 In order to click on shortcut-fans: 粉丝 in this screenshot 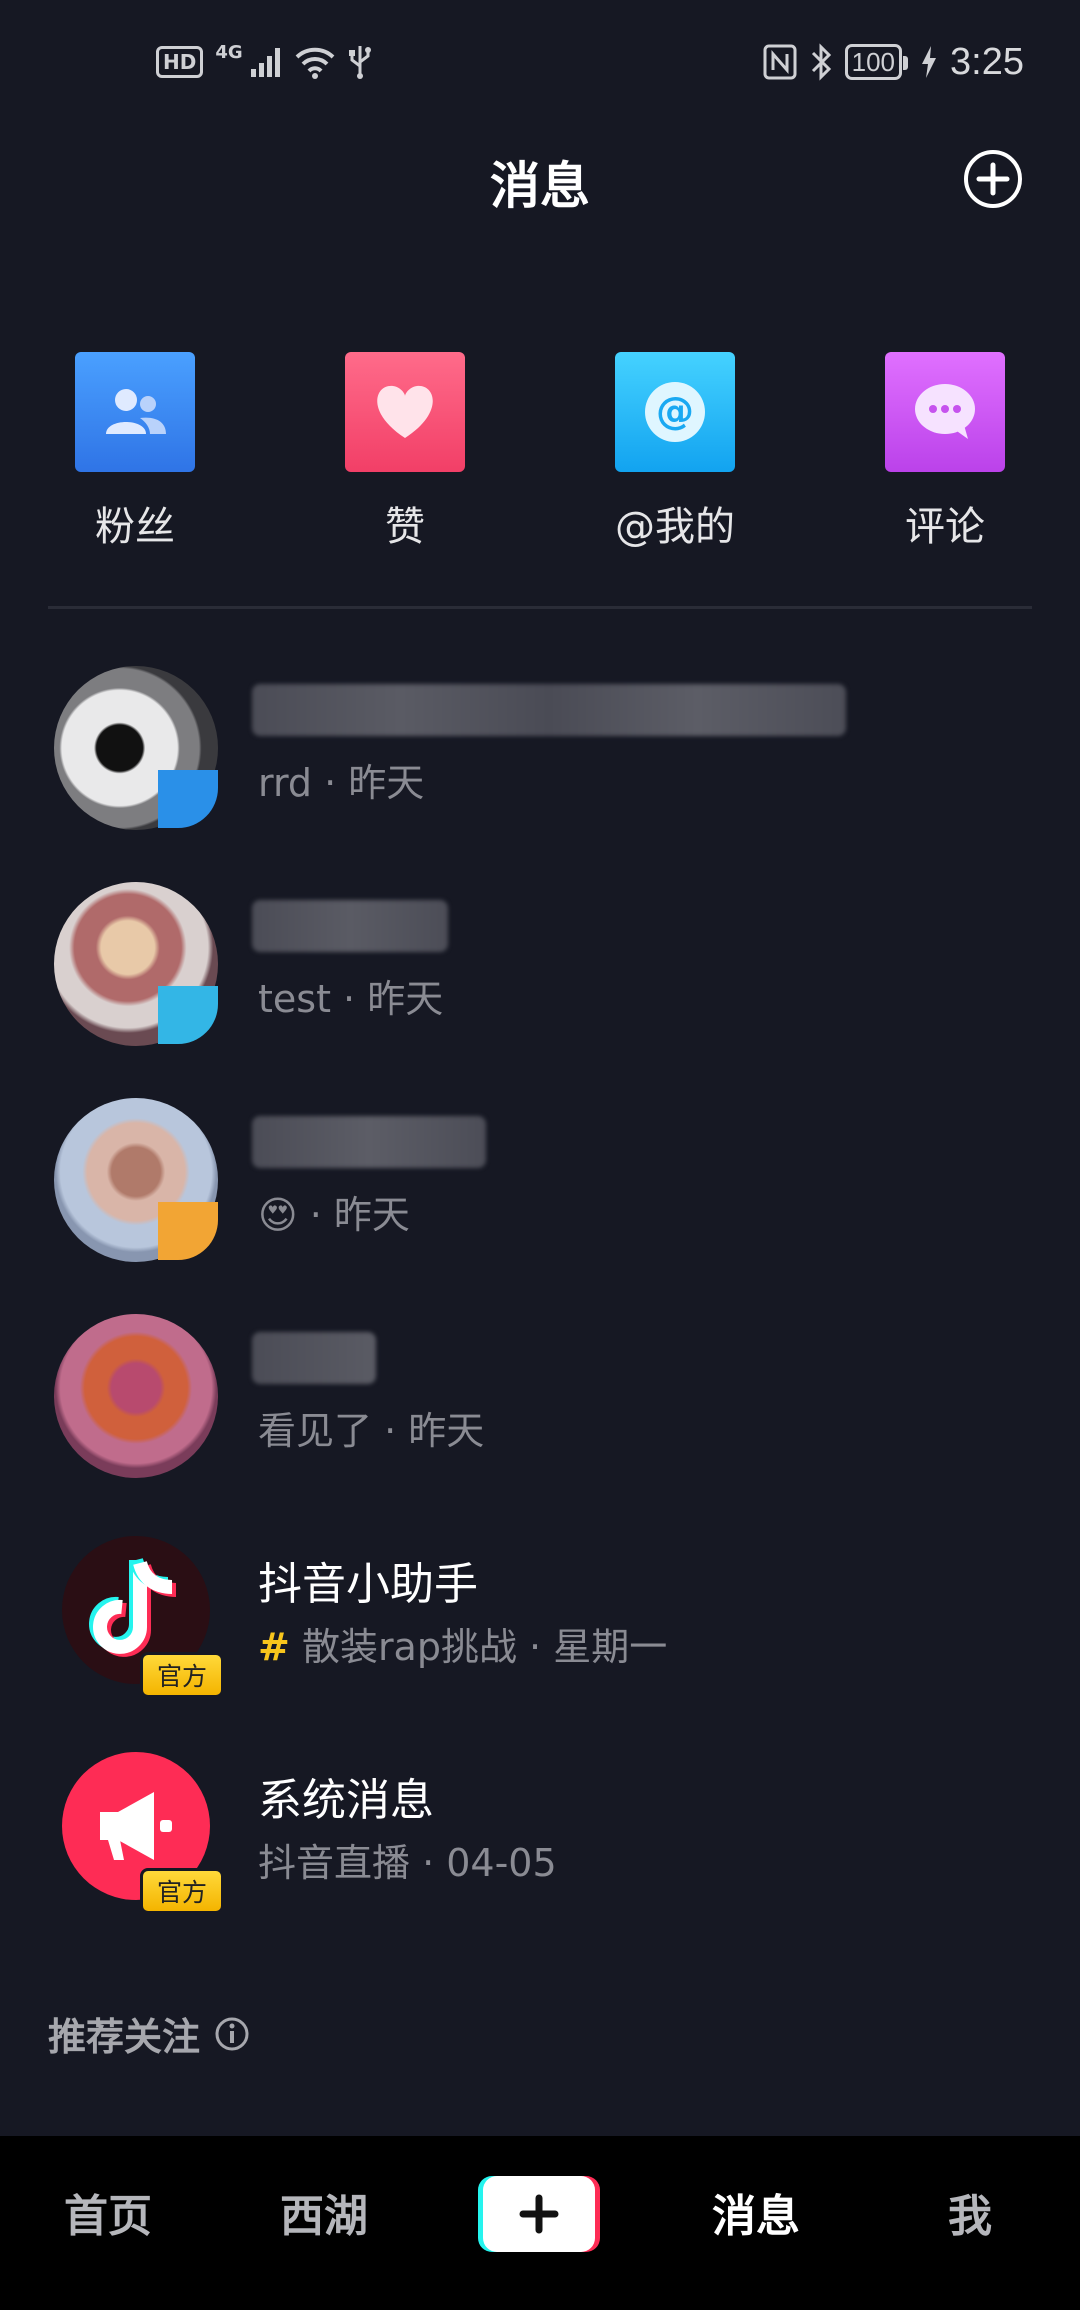, I will do `click(135, 452)`.